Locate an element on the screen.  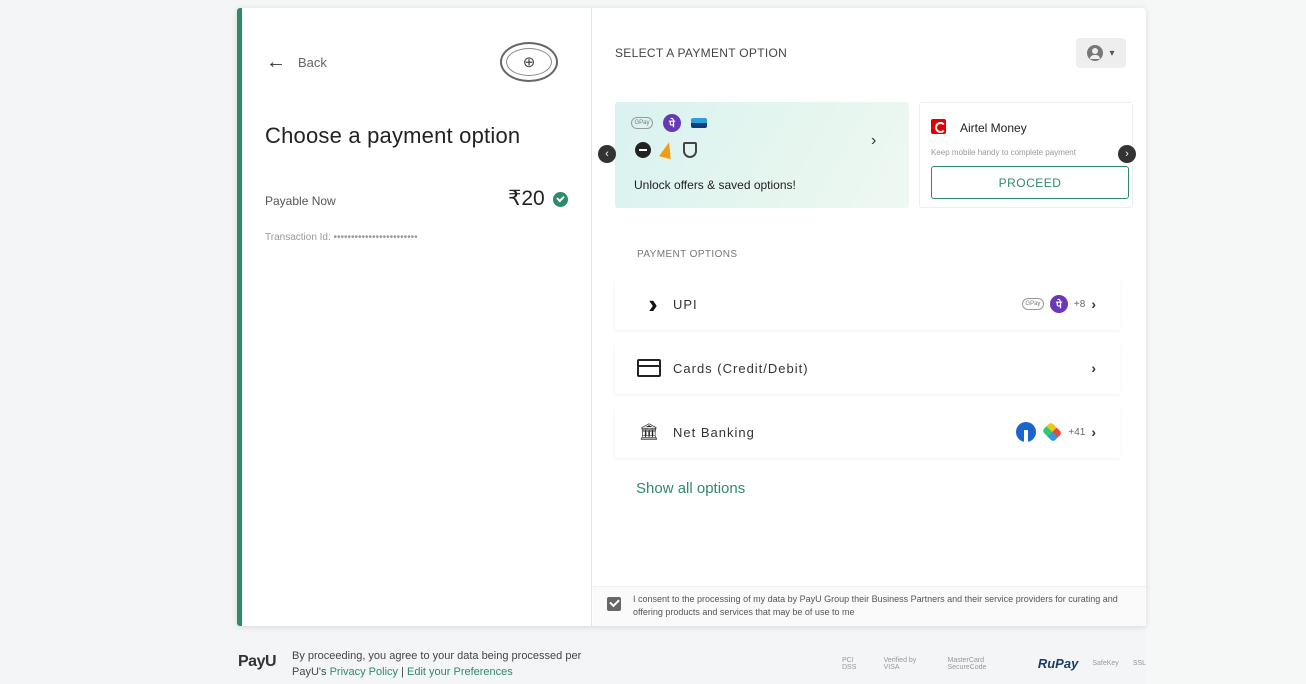
select-payment-title: SELECT A PAYMENT OPTION is located at coordinates (701, 53).